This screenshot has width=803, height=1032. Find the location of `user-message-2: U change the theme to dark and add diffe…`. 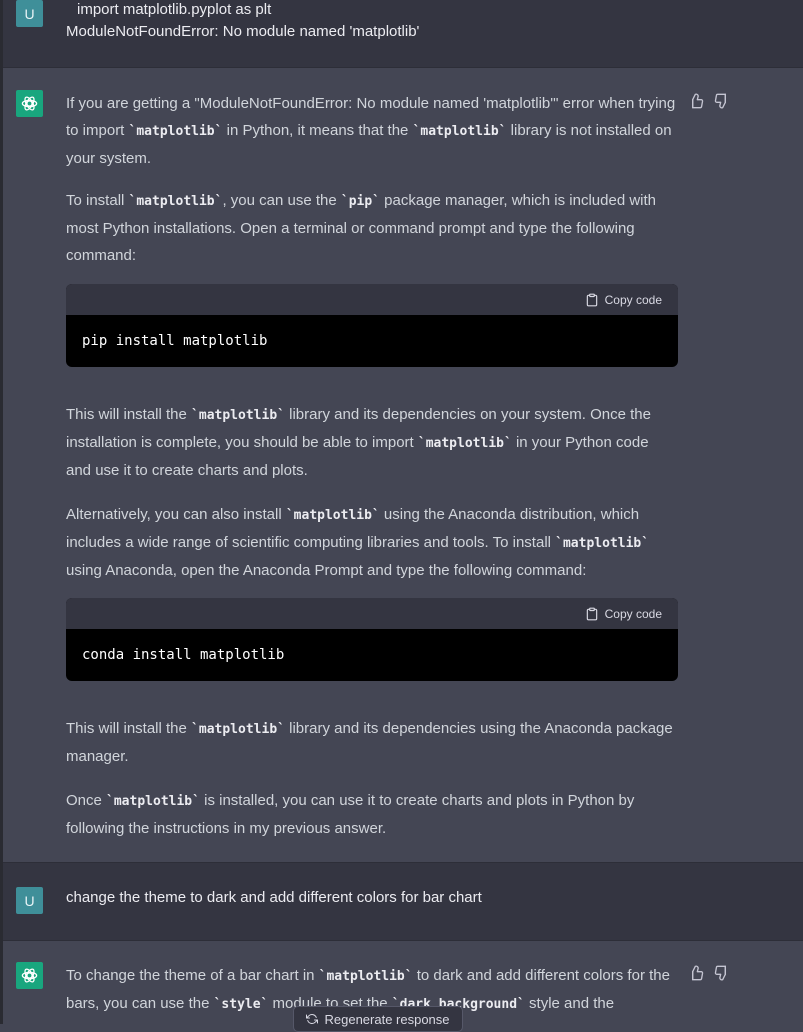

user-message-2: U change the theme to dark and add diffe… is located at coordinates (401, 901).